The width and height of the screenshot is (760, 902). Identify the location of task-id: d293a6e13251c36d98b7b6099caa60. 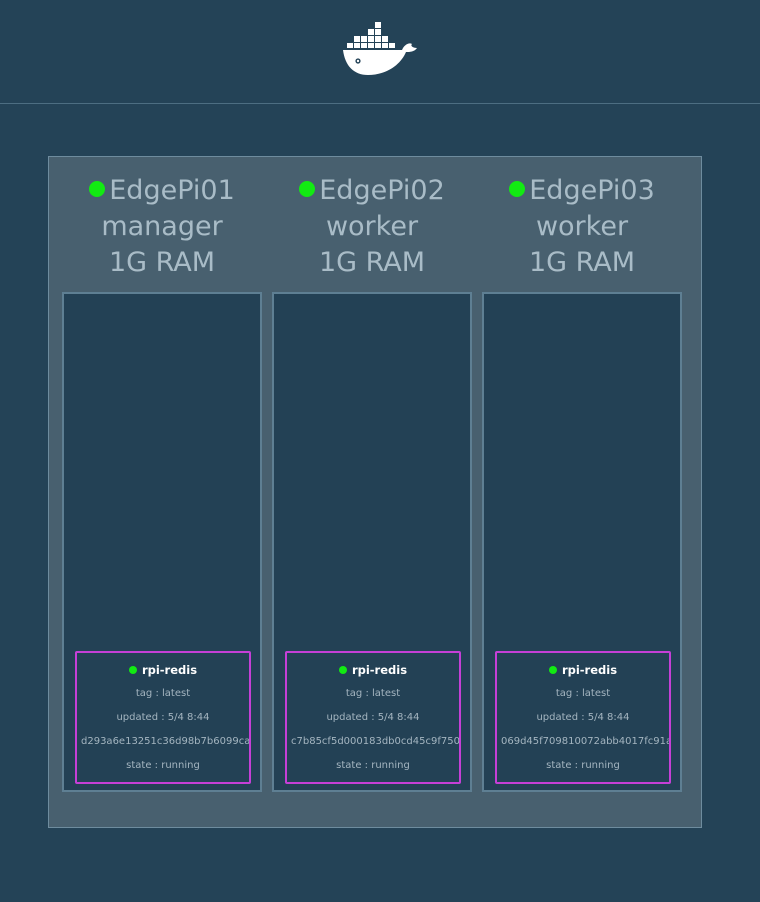
(165, 741).